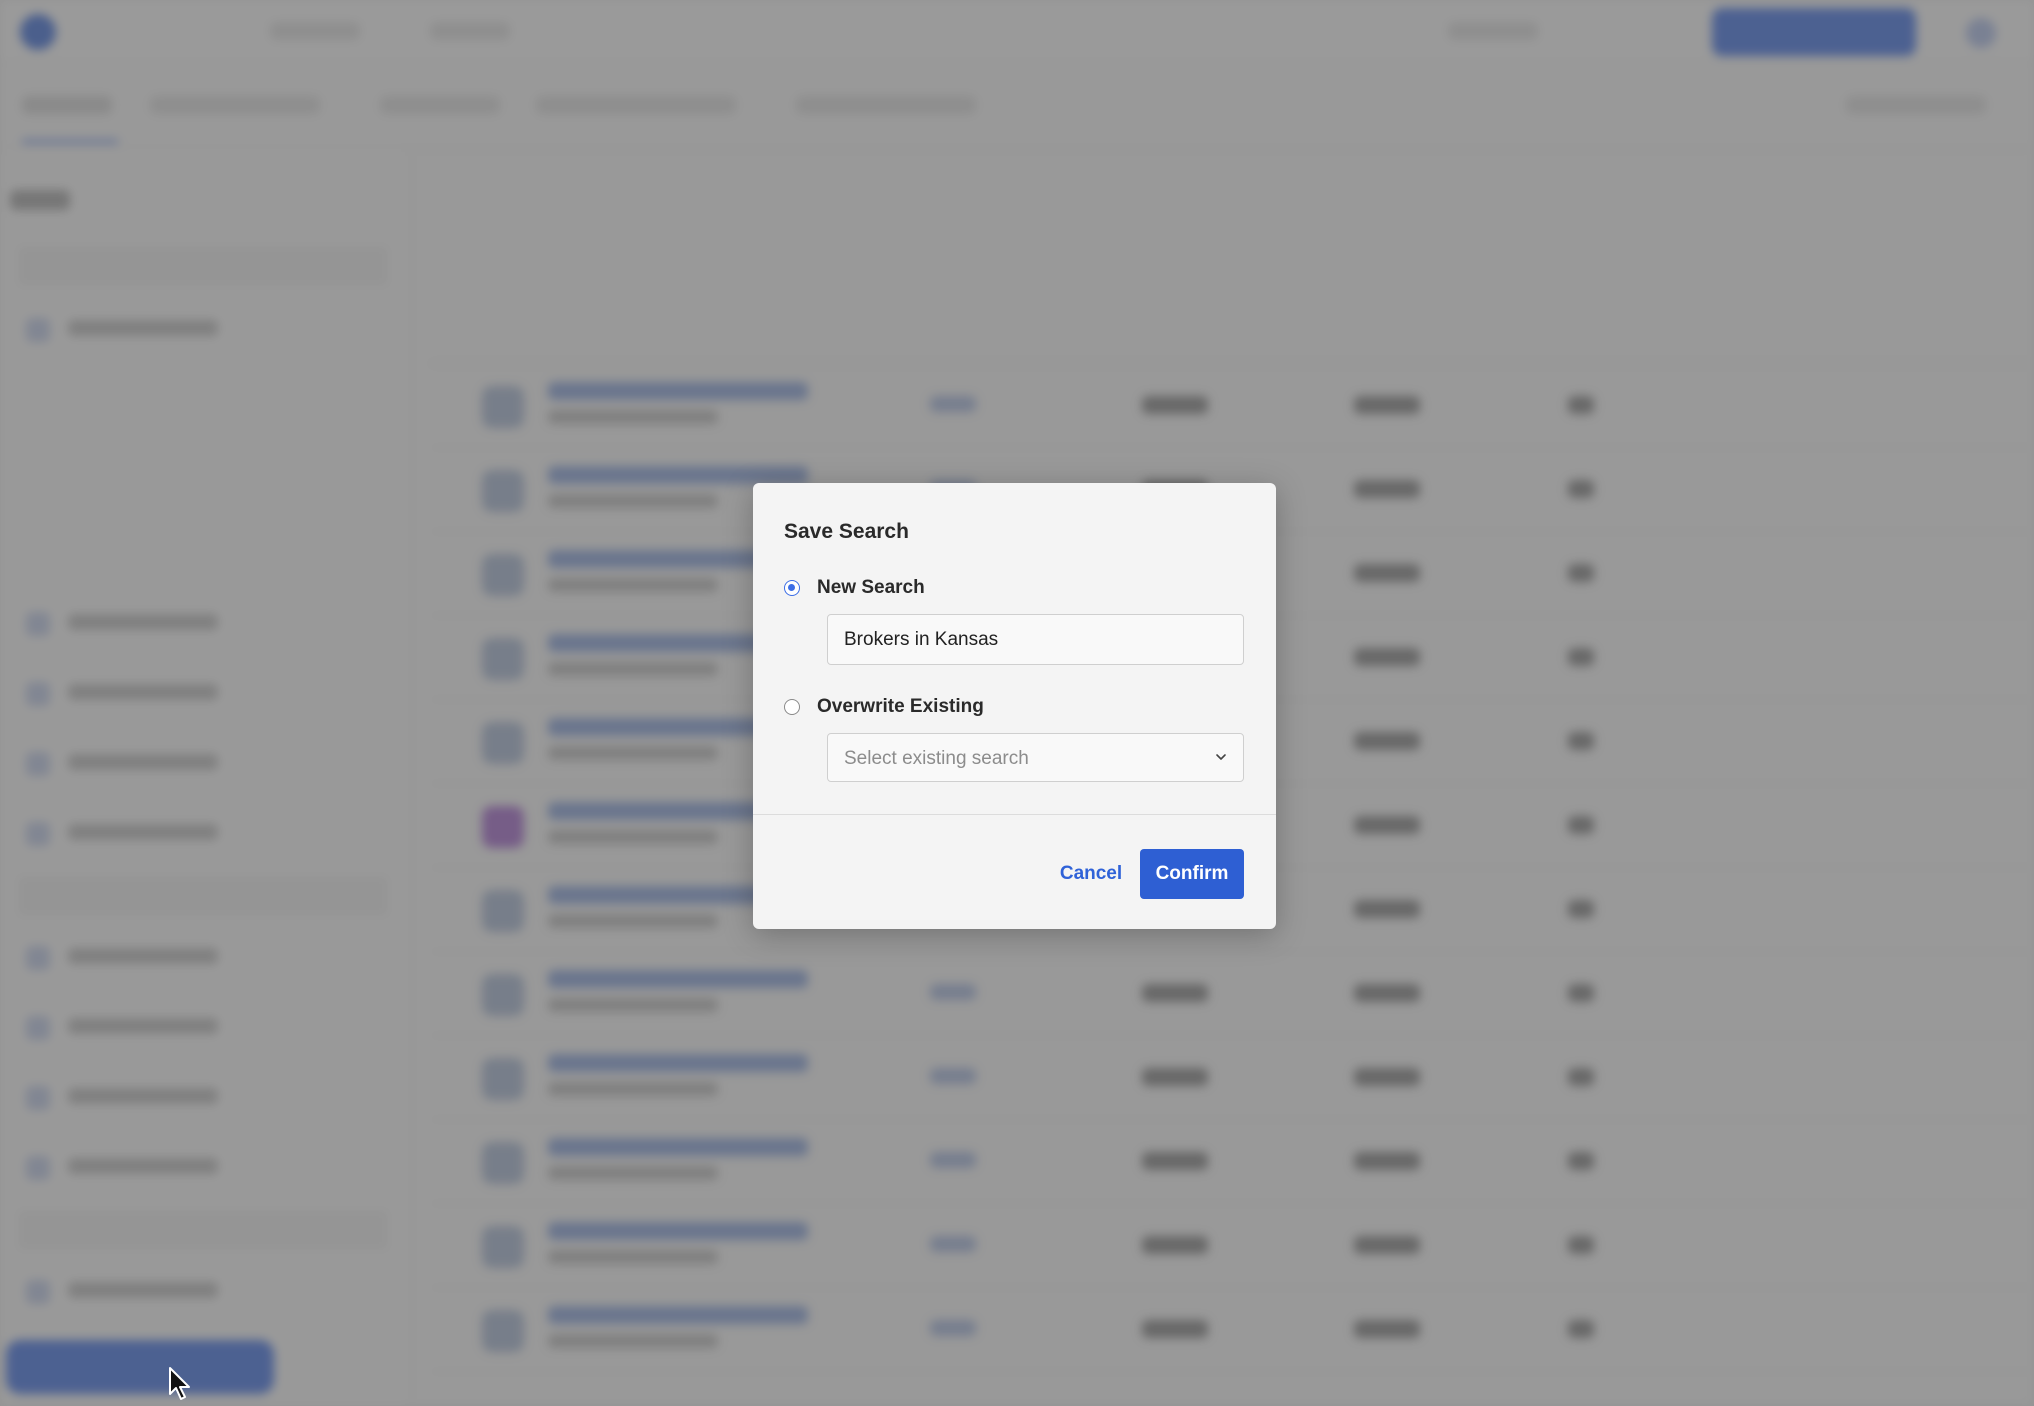 This screenshot has width=2034, height=1406. What do you see at coordinates (1091, 874) in the screenshot?
I see `cancel-button: Cancel` at bounding box center [1091, 874].